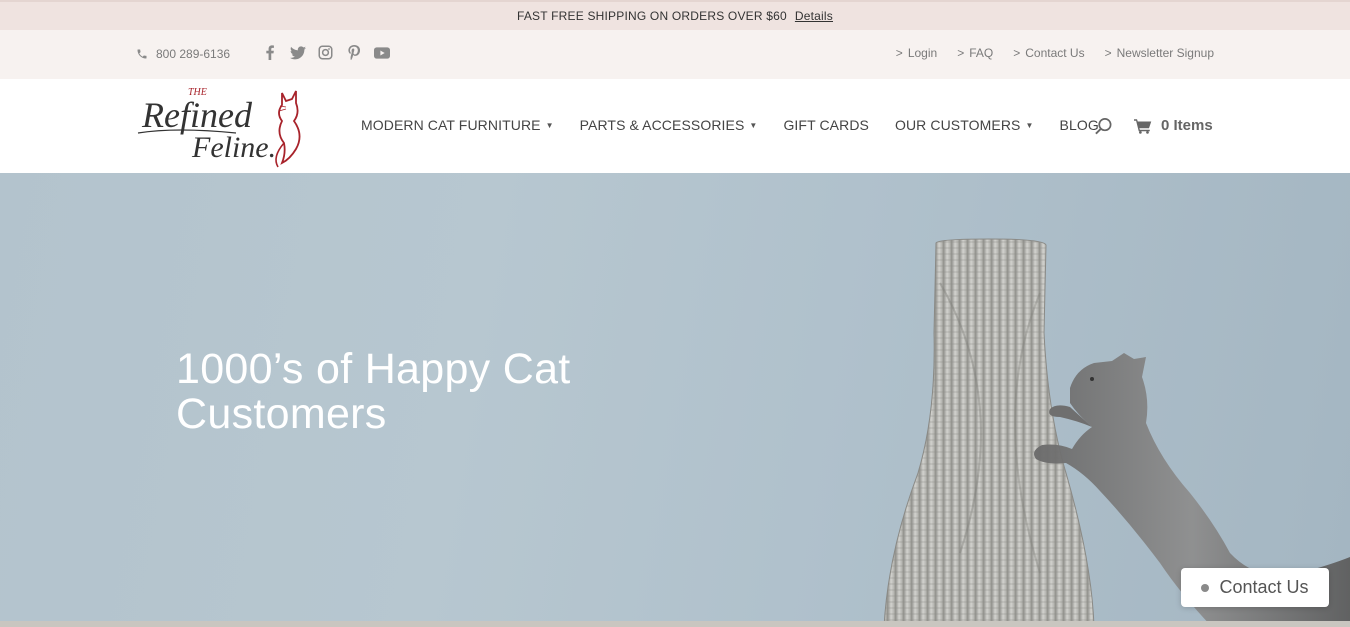 This screenshot has width=1350, height=627. Describe the element at coordinates (651, 16) in the screenshot. I see `announcement-text: FAST FREE SHIPPING ON ORDERS OVER $60` at that location.